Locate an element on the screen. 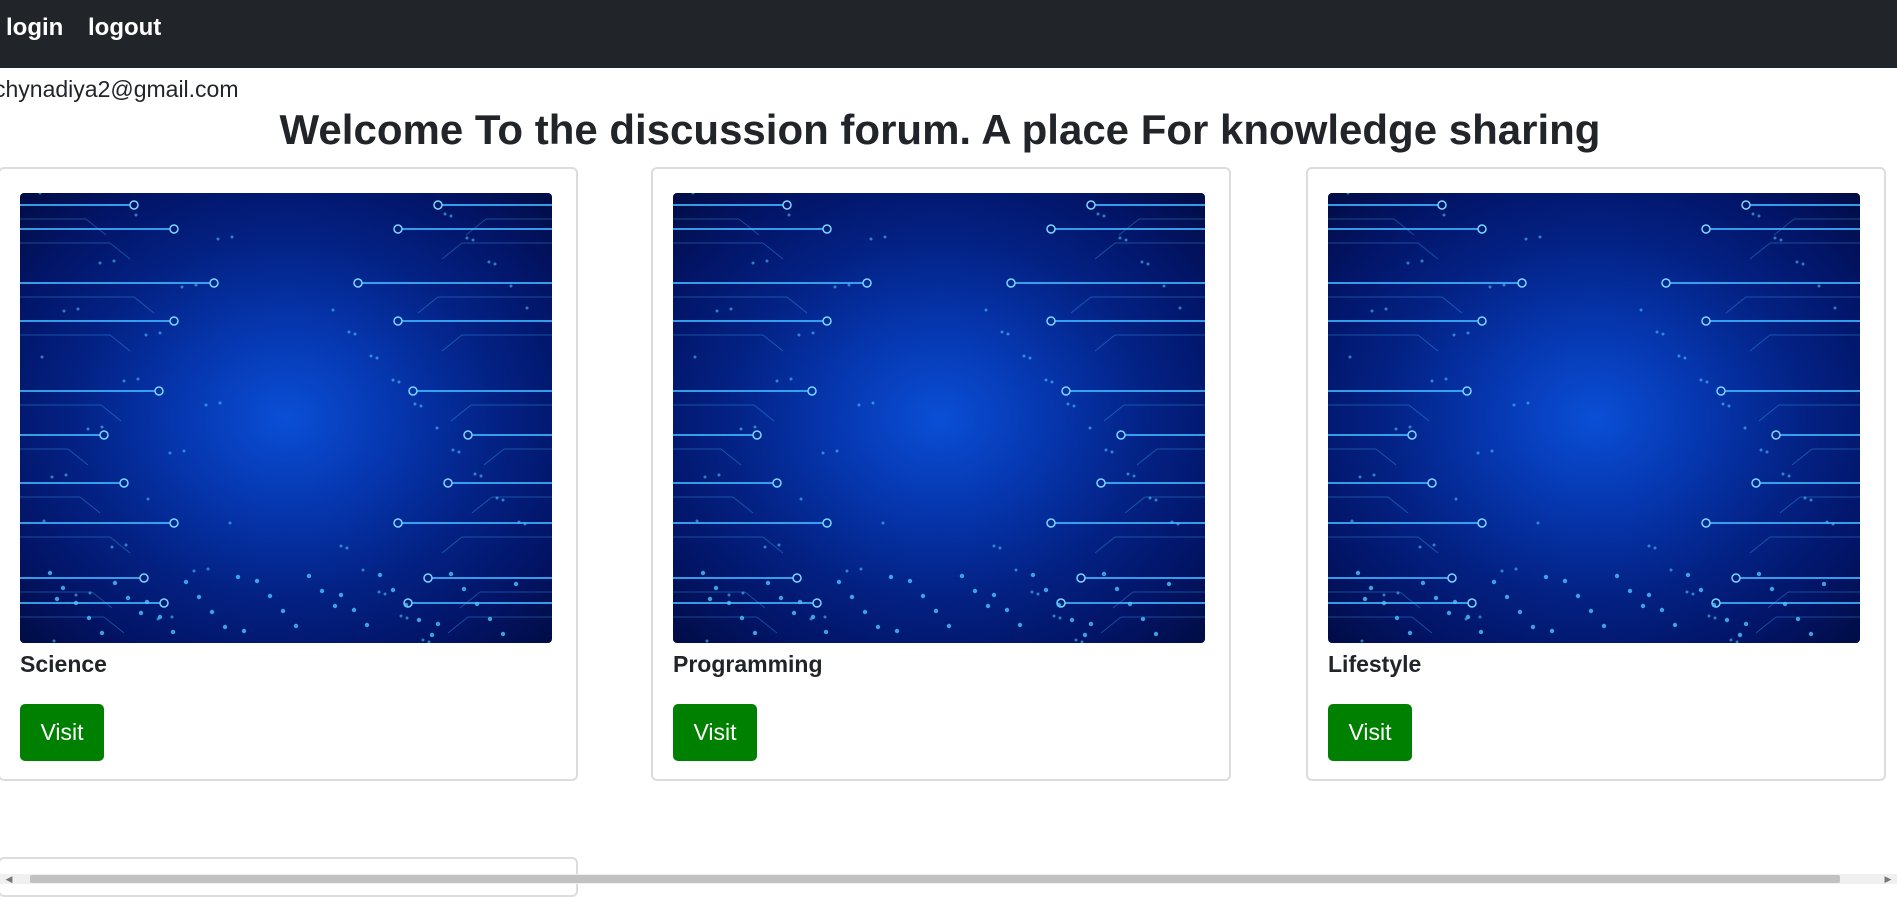 The image size is (1897, 897). top-navbar: login logout is located at coordinates (948, 34).